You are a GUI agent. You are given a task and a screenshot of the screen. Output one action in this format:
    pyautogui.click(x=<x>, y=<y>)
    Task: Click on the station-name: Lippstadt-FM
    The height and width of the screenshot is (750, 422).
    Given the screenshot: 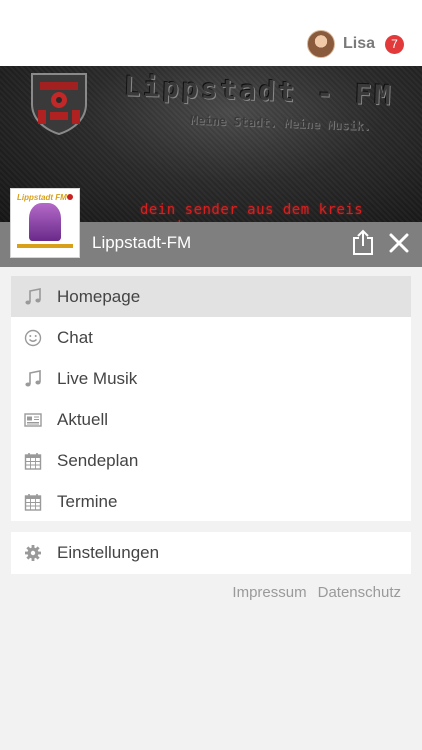 What is the action you would take?
    pyautogui.click(x=142, y=242)
    